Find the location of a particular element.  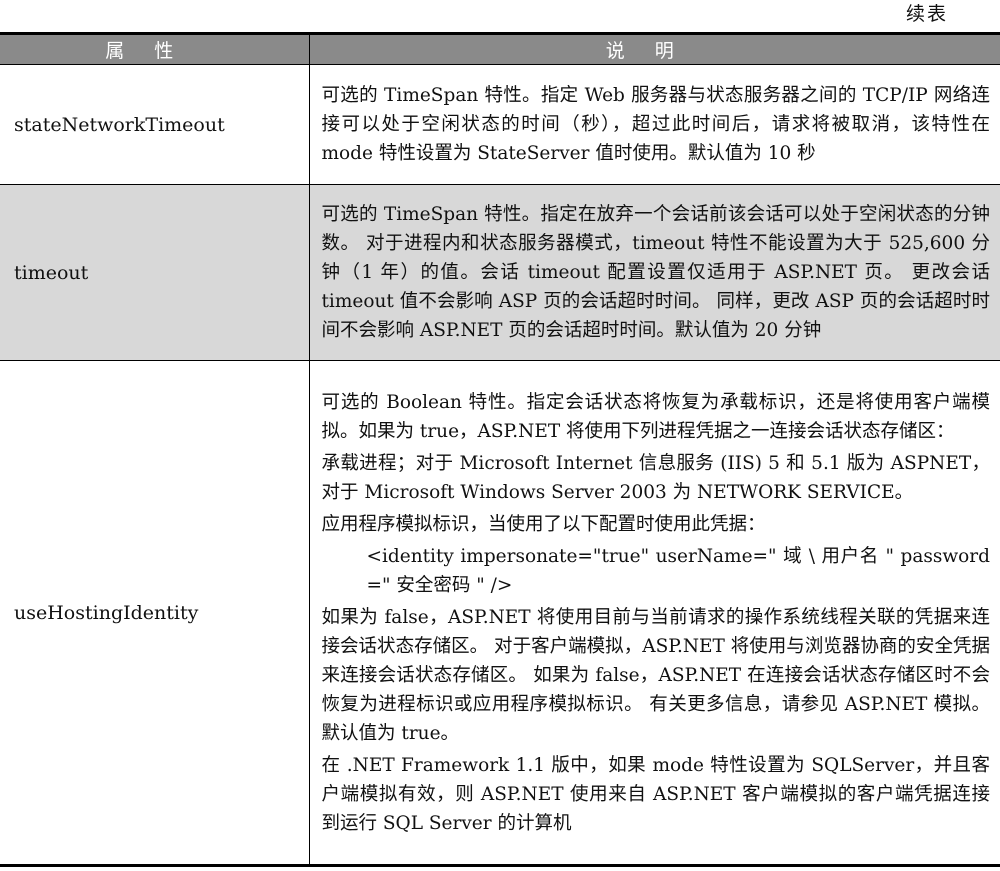

attribute-name: timeout is located at coordinates (155, 272).